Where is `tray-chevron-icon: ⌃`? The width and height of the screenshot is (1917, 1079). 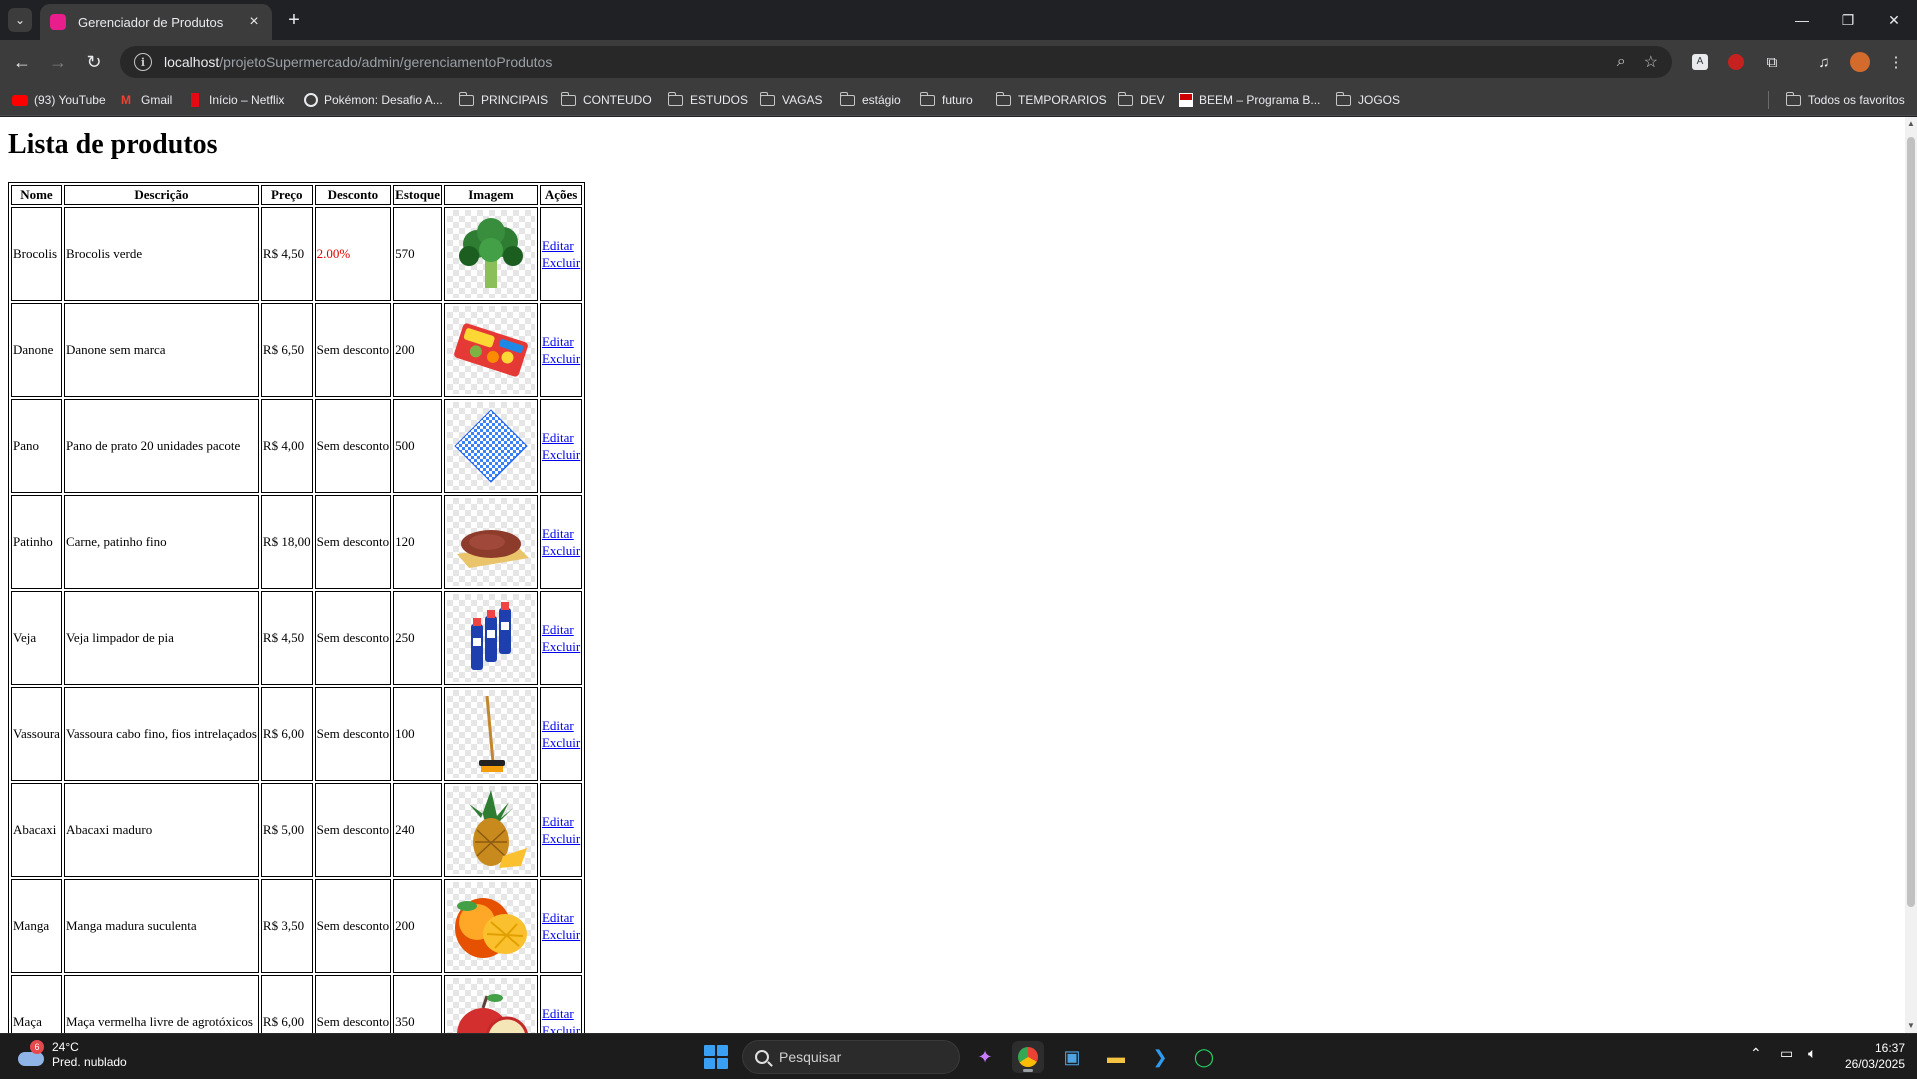
tray-chevron-icon: ⌃ is located at coordinates (1756, 1053).